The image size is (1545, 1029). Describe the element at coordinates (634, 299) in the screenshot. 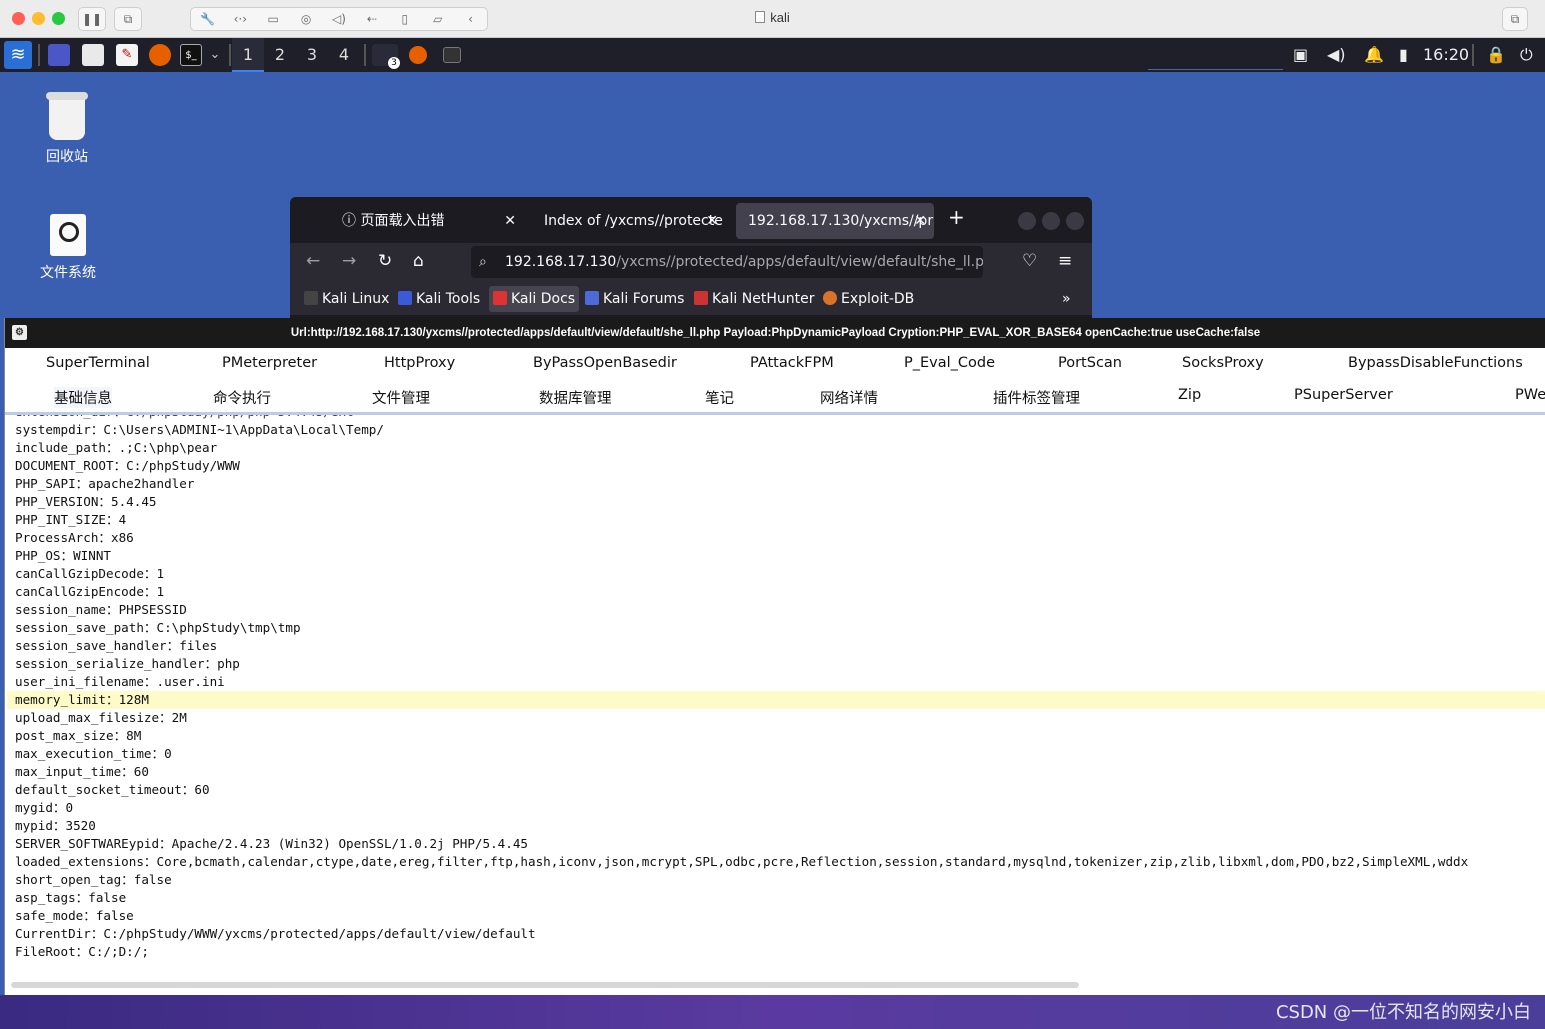

I see `bookmark-kali-forums: Kali Forums` at that location.